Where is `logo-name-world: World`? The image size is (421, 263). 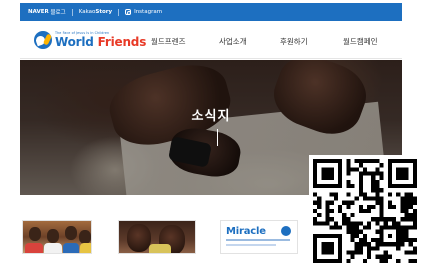
logo-name-world: World is located at coordinates (76, 42).